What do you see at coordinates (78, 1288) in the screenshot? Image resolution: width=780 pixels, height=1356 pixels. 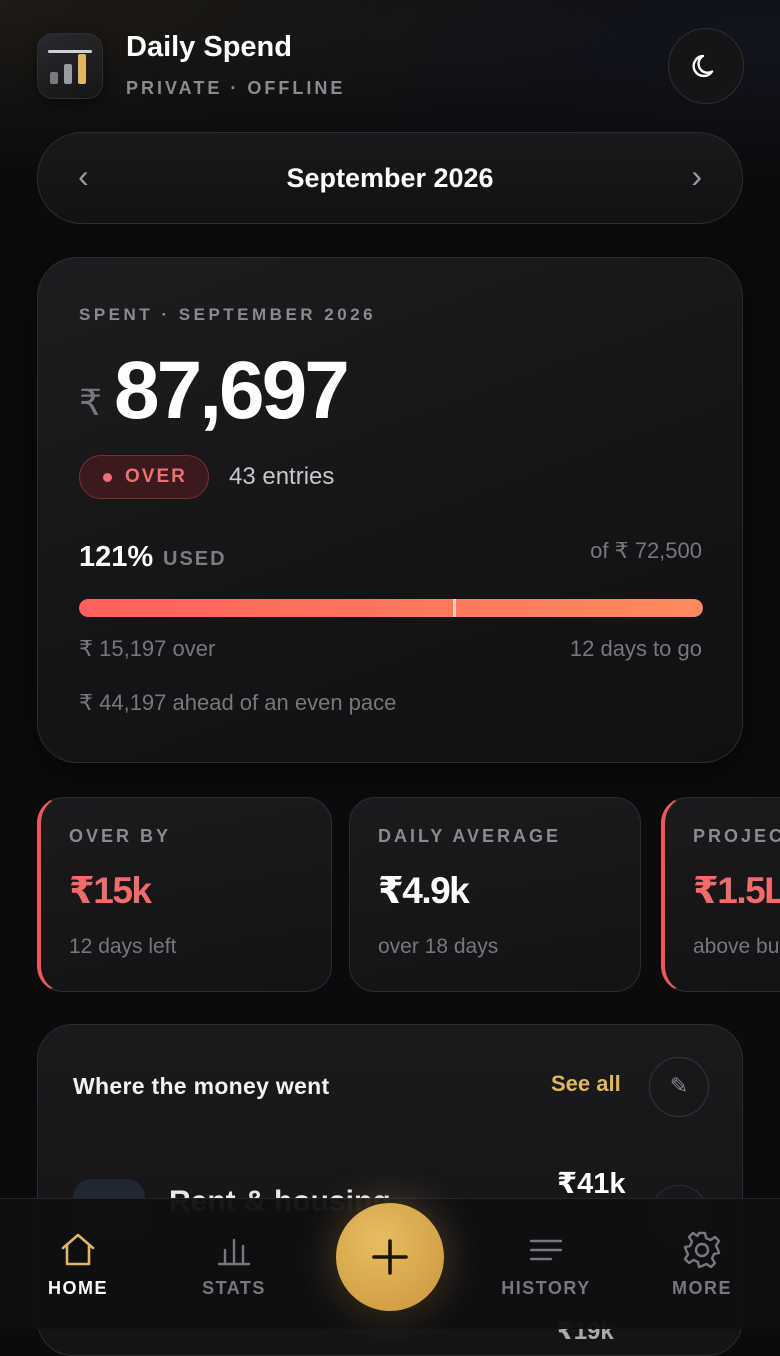 I see `nav-label: HOME` at bounding box center [78, 1288].